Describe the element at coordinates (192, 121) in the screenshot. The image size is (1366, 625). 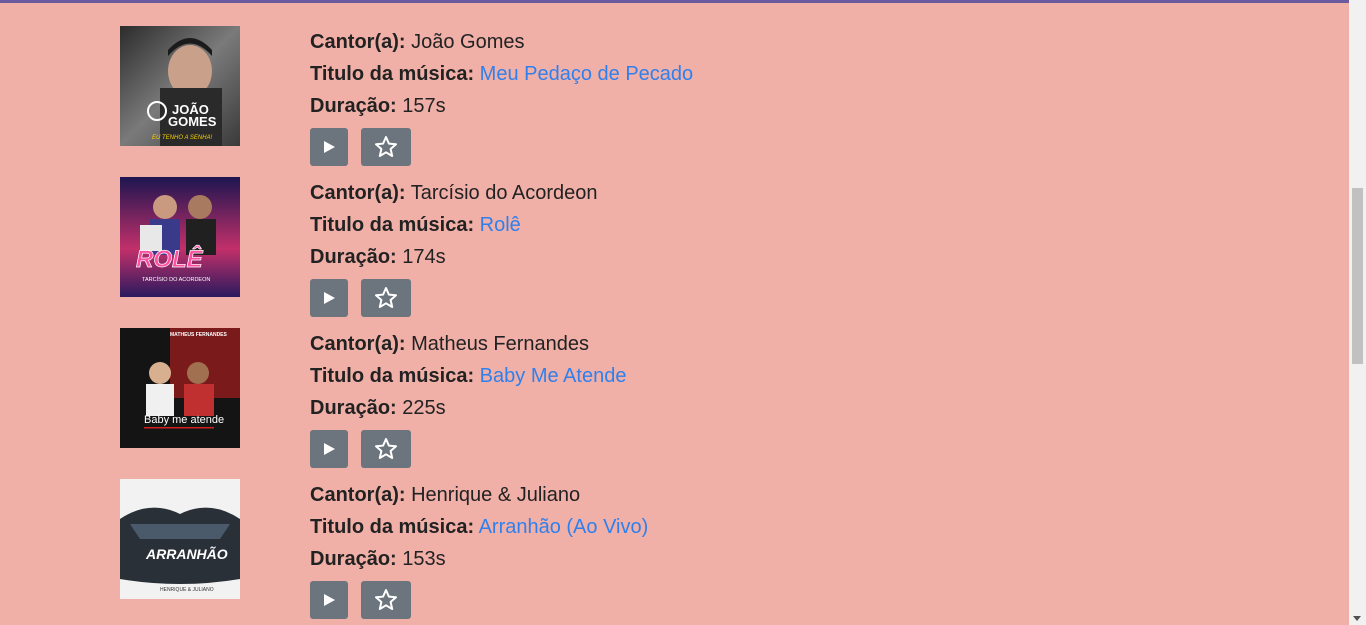
I see `svg-text: GOMES` at that location.